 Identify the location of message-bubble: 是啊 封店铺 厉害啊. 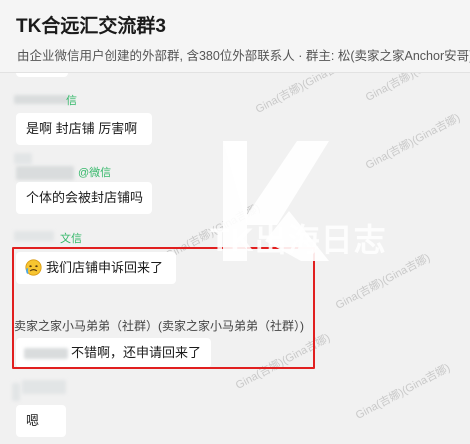
(84, 129).